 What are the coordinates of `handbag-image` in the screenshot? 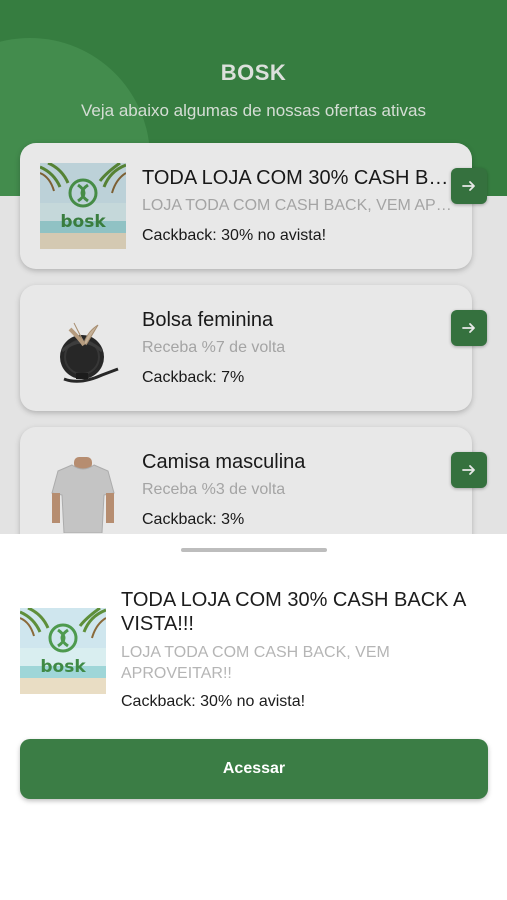 It's located at (83, 348).